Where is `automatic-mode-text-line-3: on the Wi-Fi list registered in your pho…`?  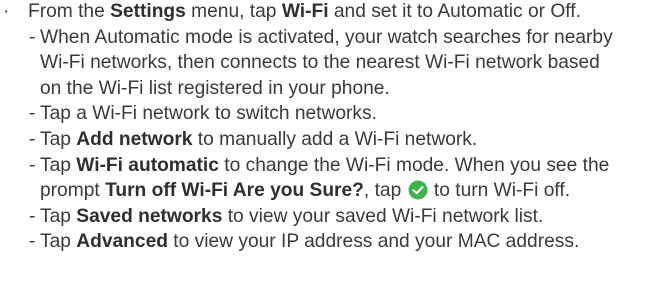 automatic-mode-text-line-3: on the Wi-Fi list registered in your pho… is located at coordinates (215, 88).